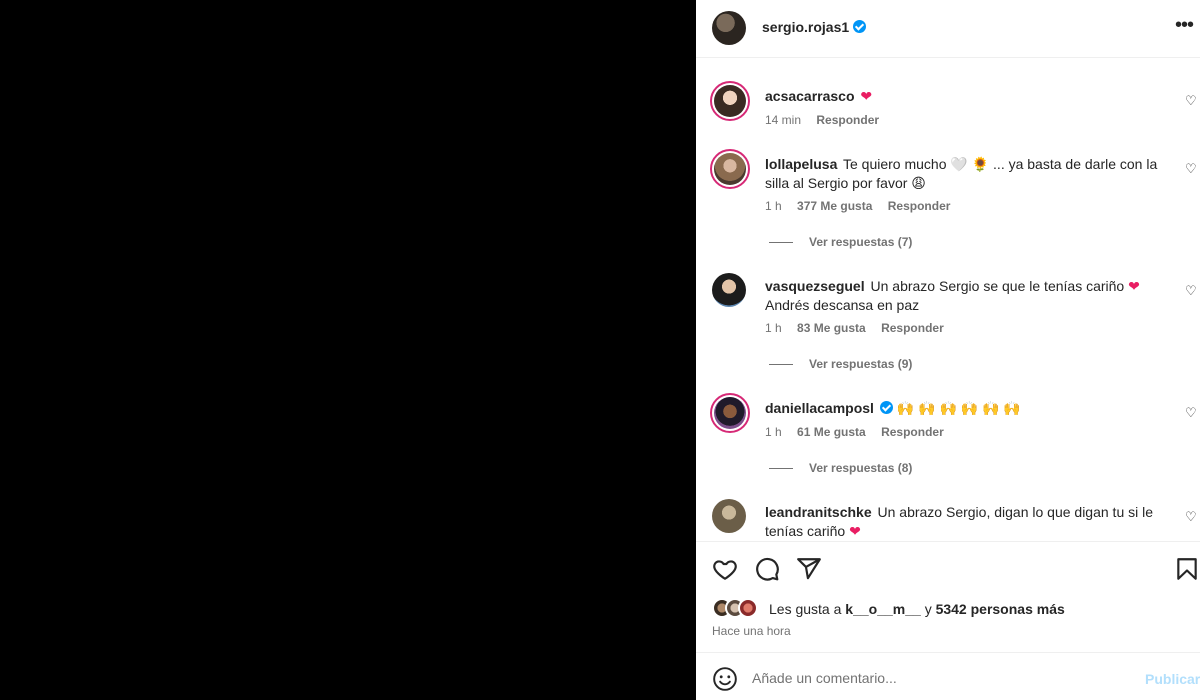 The image size is (1200, 700). Describe the element at coordinates (860, 364) in the screenshot. I see `view-replies-label: Ver respuestas (9)` at that location.